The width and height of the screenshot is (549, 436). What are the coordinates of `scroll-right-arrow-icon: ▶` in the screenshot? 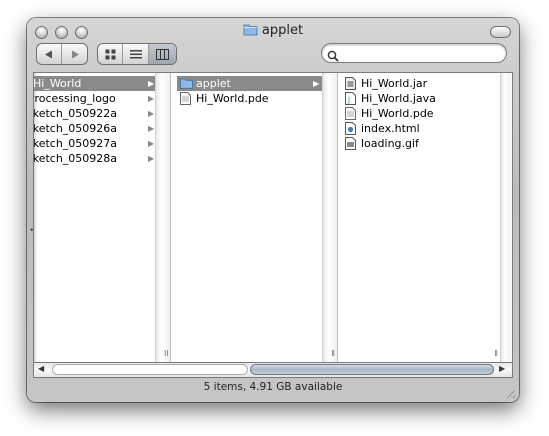 It's located at (502, 368).